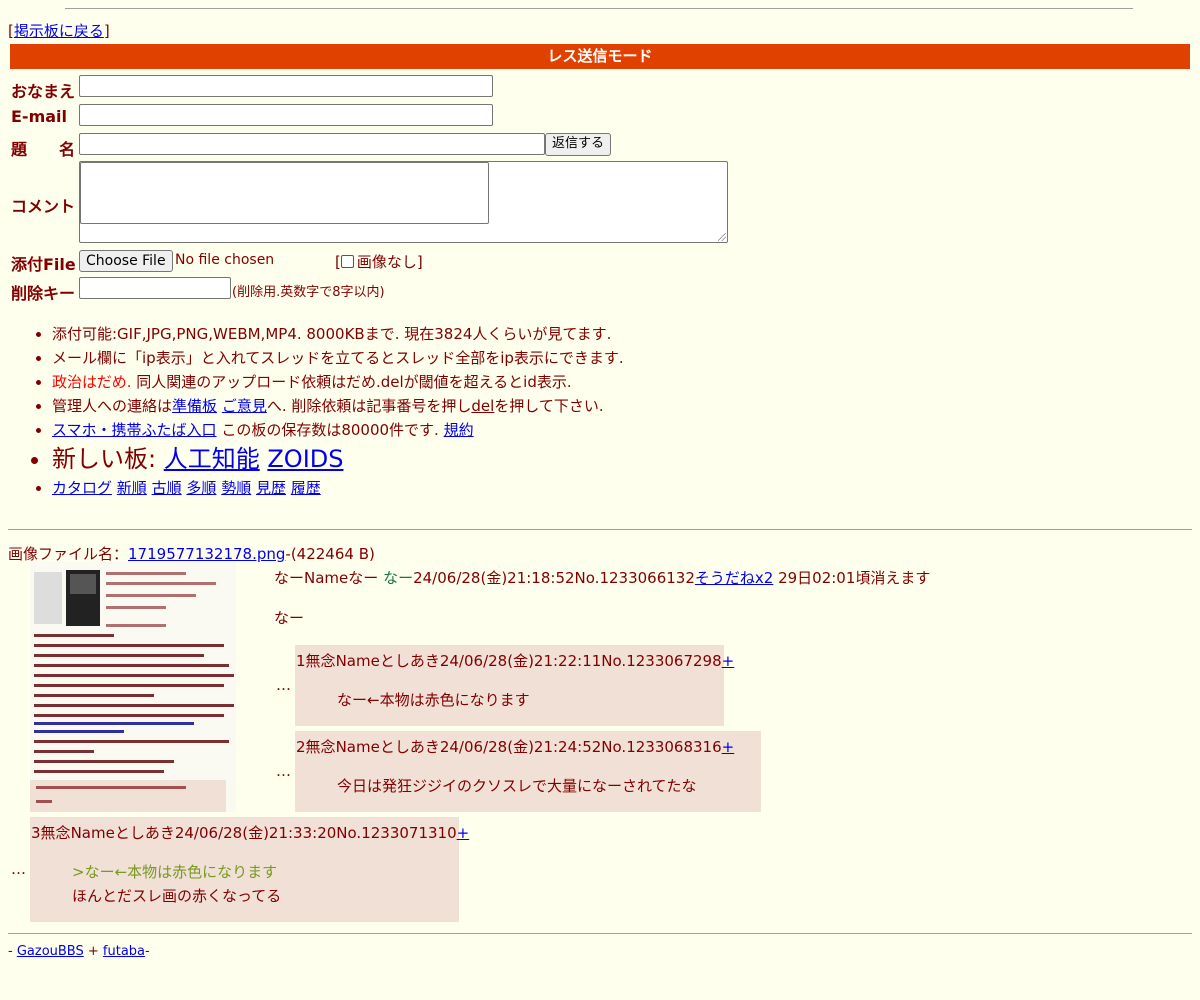  What do you see at coordinates (459, 430) in the screenshot?
I see `terms-link: 規約` at bounding box center [459, 430].